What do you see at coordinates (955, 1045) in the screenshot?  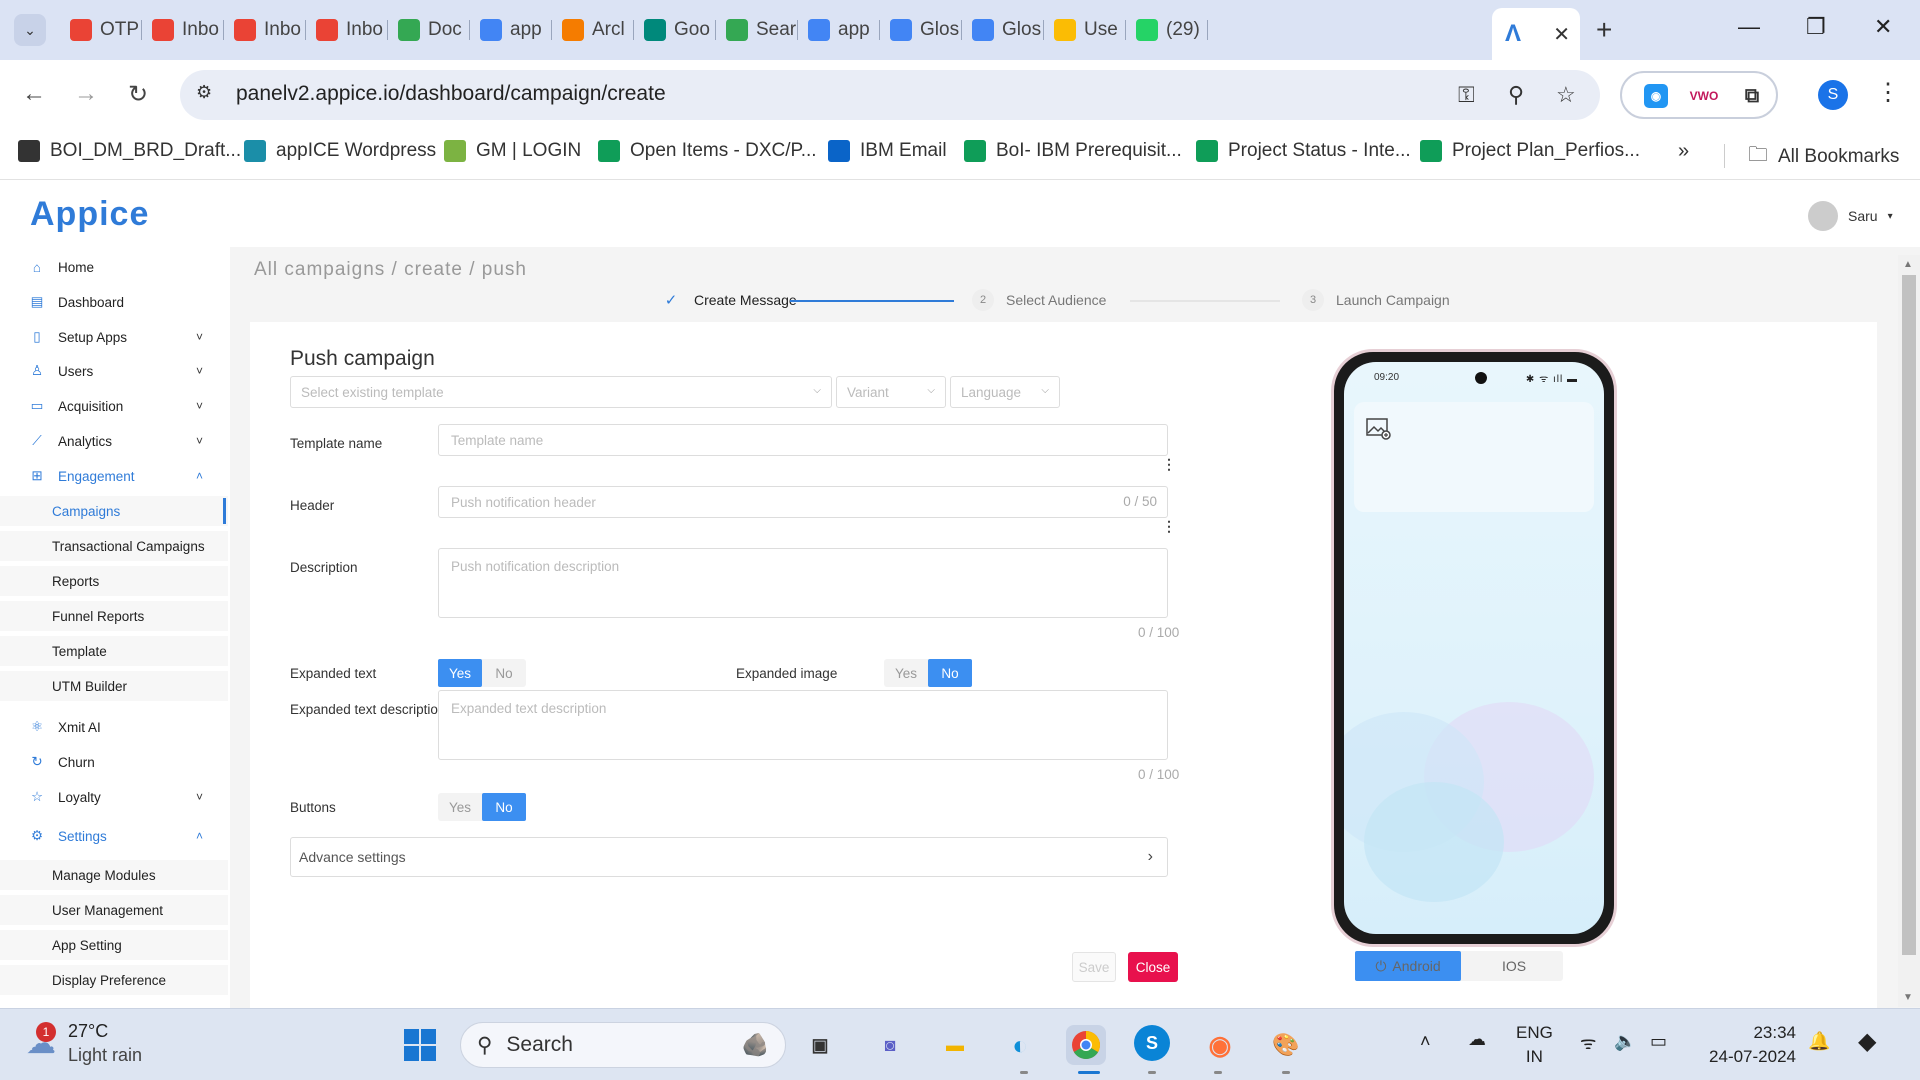 I see `file-explorer-icon: ▬` at bounding box center [955, 1045].